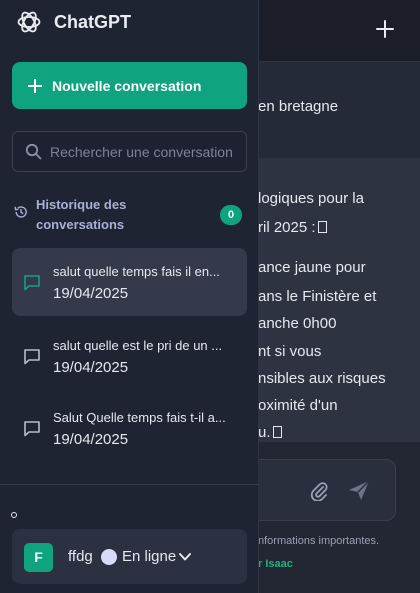 The image size is (420, 593). Describe the element at coordinates (29, 22) in the screenshot. I see `chatgpt-logo-icon` at that location.